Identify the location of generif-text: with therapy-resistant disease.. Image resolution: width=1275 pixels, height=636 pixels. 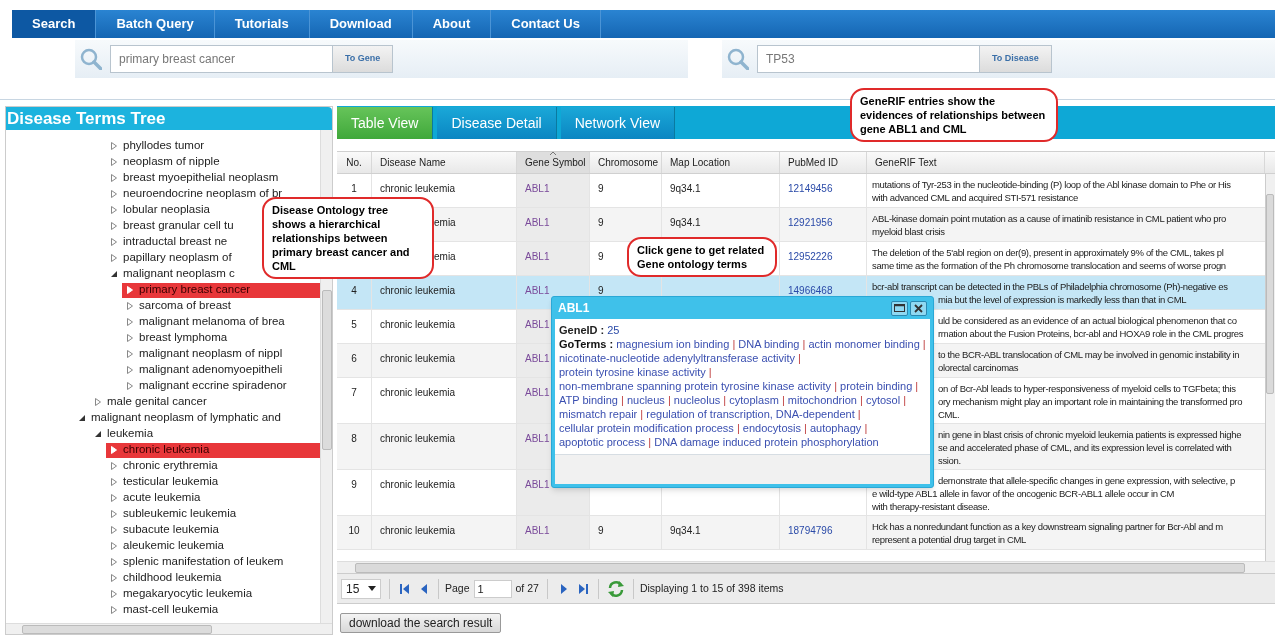
(931, 506).